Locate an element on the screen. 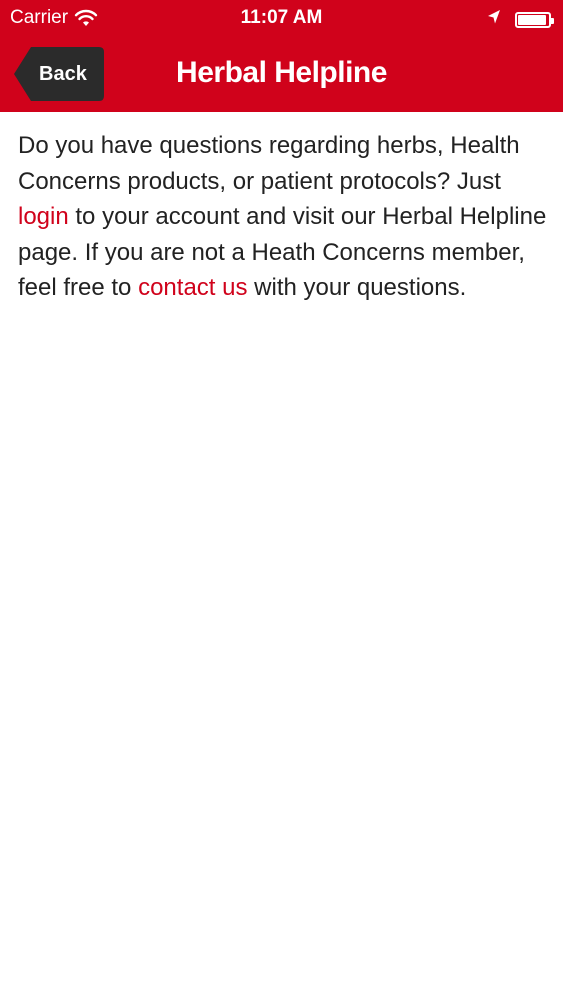 This screenshot has width=563, height=1000. status-right-group is located at coordinates (520, 20).